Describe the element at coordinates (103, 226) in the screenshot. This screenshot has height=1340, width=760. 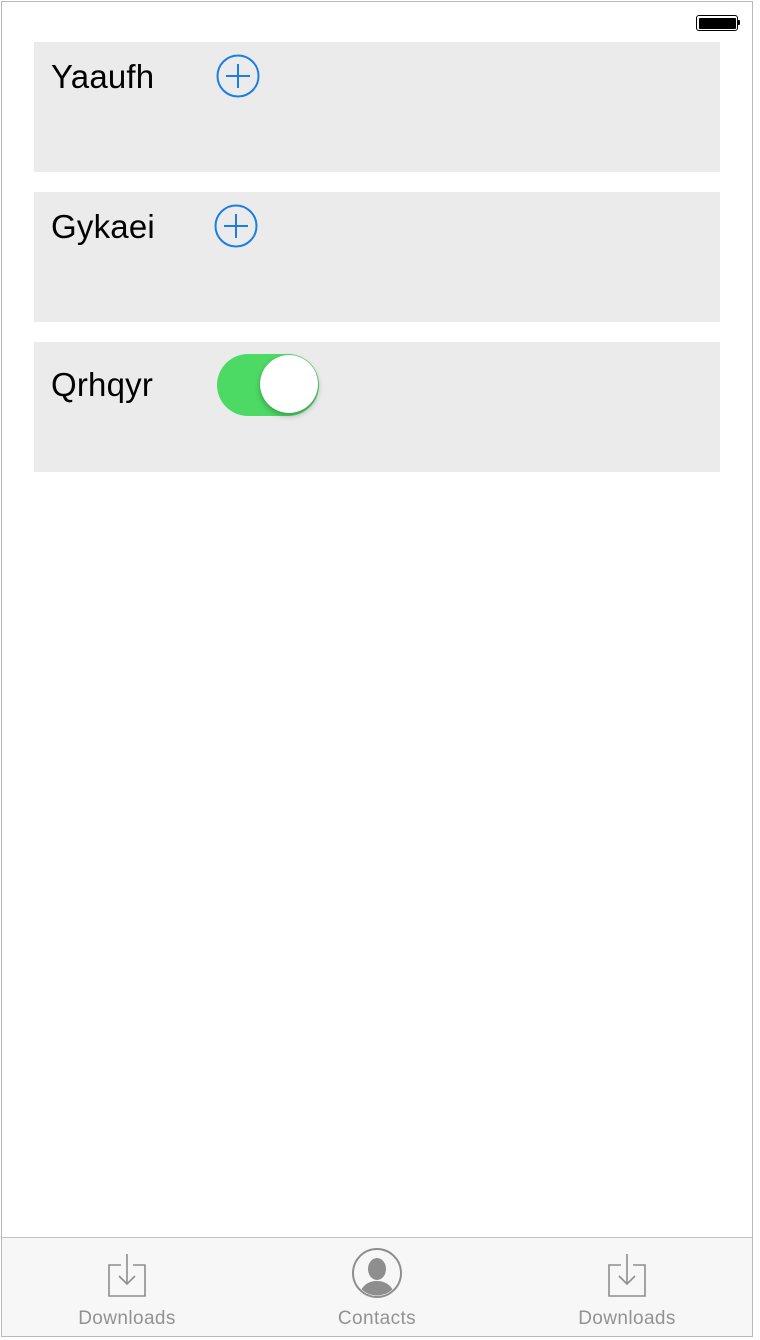
I see `row-label: Gykaei` at that location.